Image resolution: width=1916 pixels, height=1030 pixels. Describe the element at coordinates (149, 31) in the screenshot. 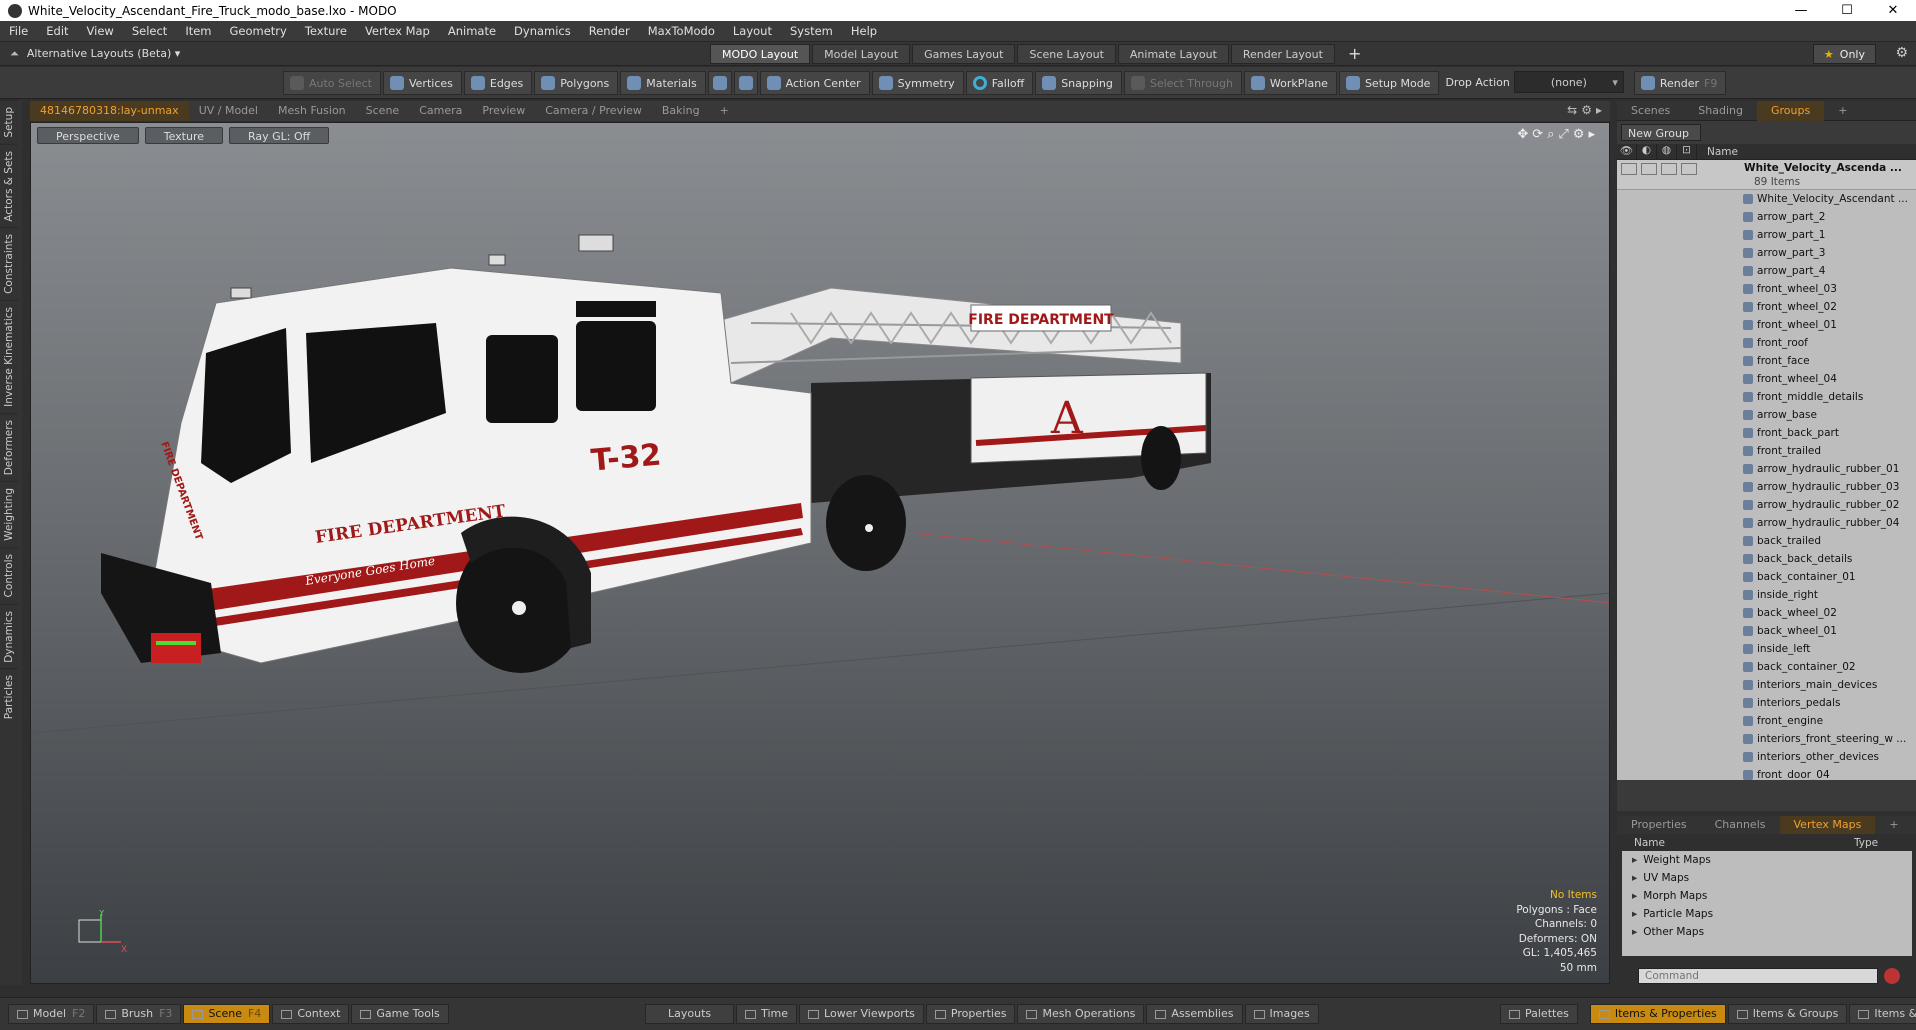

I see `menu-select: Select` at that location.